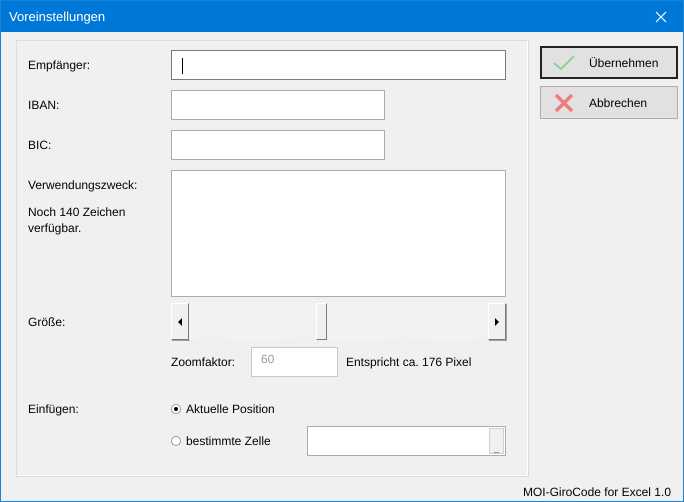  What do you see at coordinates (406, 441) in the screenshot?
I see `cell-field: _` at bounding box center [406, 441].